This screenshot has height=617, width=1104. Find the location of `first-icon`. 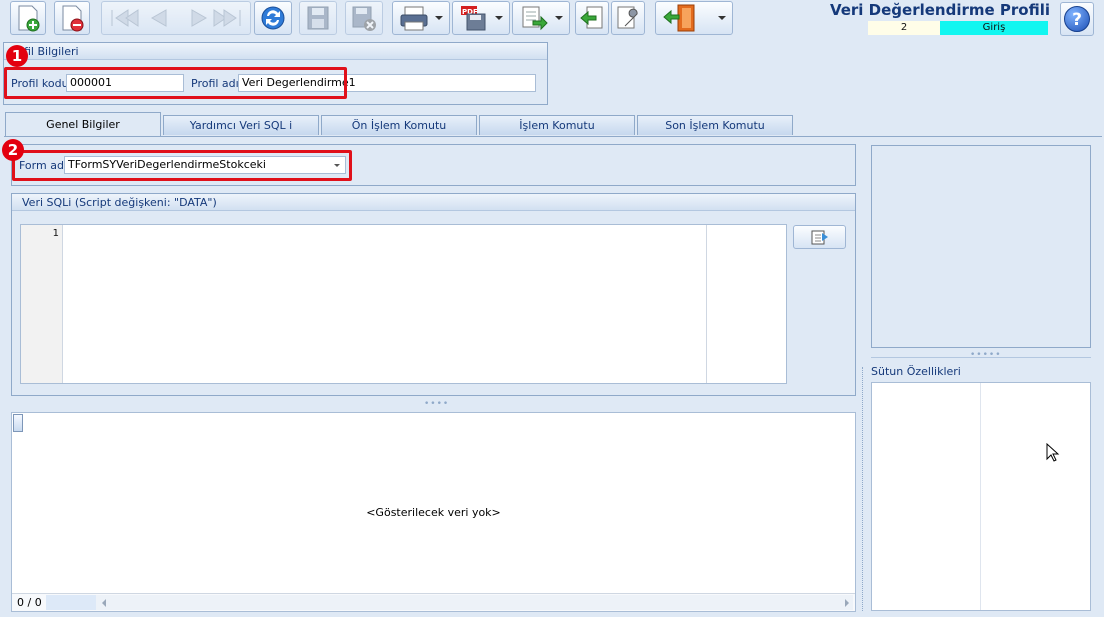

first-icon is located at coordinates (125, 18).